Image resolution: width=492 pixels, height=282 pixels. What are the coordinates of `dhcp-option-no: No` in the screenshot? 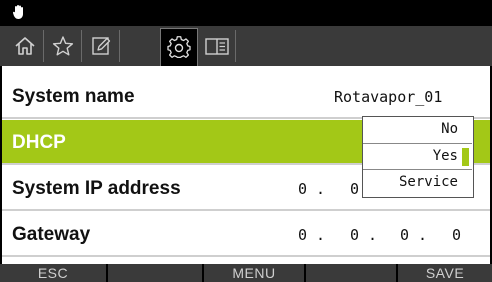 It's located at (417, 130).